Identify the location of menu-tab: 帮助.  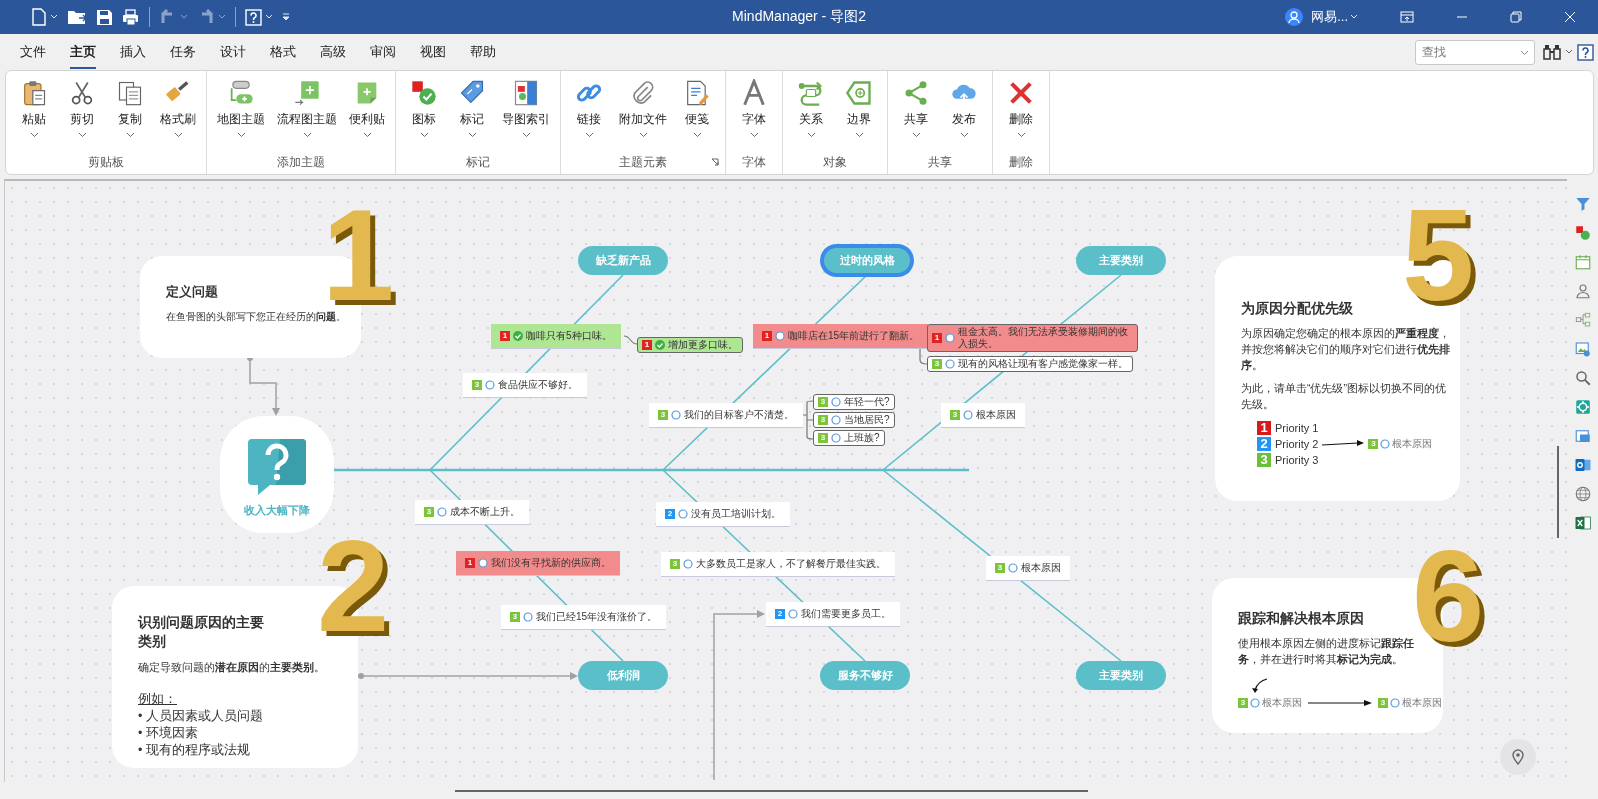
(483, 52).